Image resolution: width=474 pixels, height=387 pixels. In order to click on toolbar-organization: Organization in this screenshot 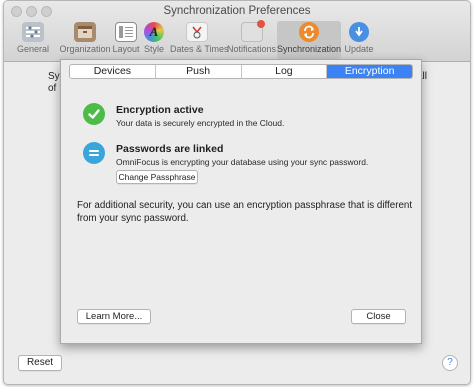, I will do `click(85, 40)`.